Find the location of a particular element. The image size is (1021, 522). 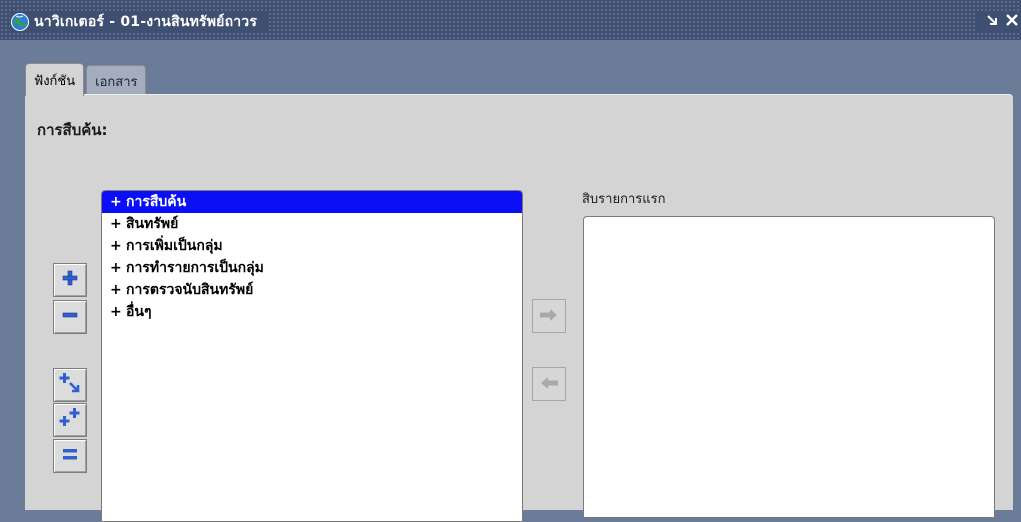

remove-left-arrow-icon is located at coordinates (549, 384).